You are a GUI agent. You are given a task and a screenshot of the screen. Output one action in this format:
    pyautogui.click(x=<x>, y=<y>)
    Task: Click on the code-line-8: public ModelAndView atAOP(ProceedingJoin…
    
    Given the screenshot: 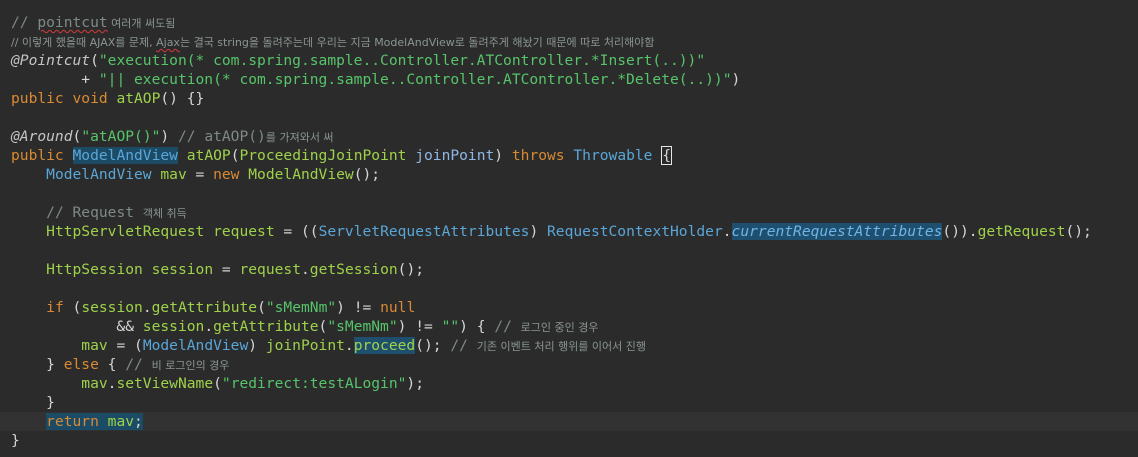 What is the action you would take?
    pyautogui.click(x=569, y=155)
    